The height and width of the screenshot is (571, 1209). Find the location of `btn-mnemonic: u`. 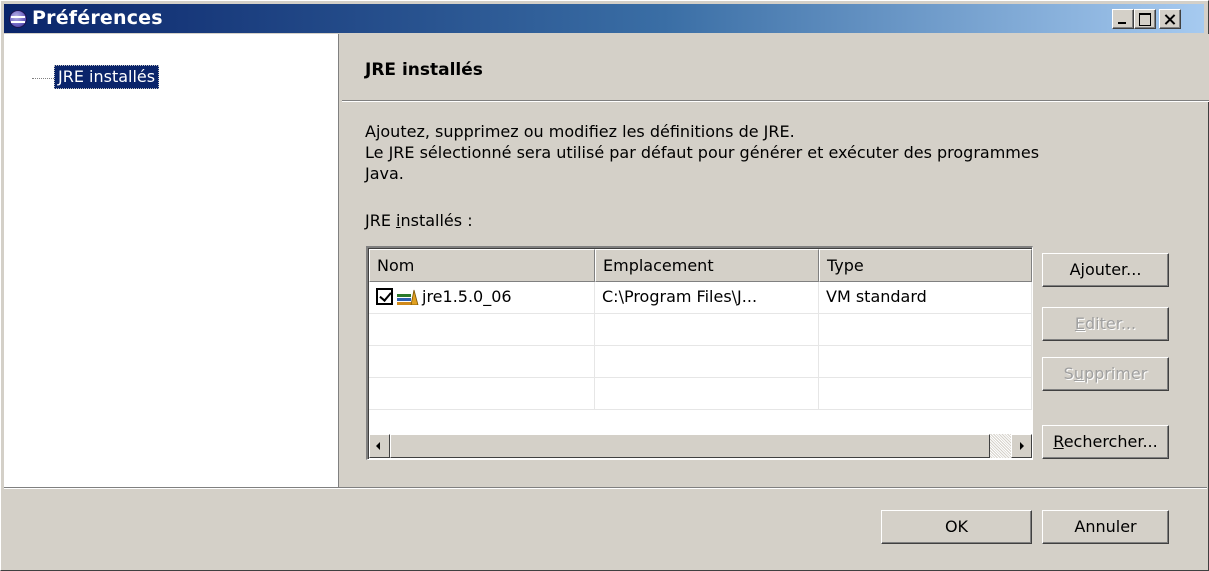

btn-mnemonic: u is located at coordinates (1078, 373).